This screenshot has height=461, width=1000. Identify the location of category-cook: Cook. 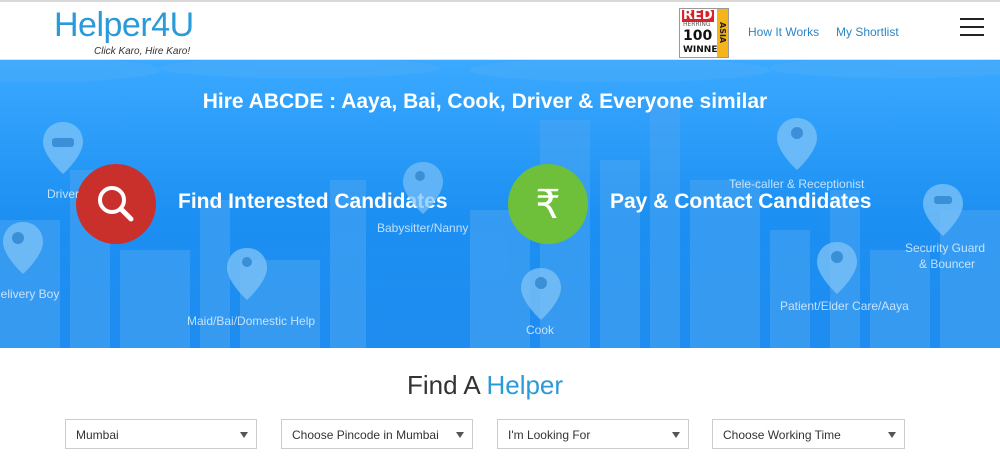
(540, 330).